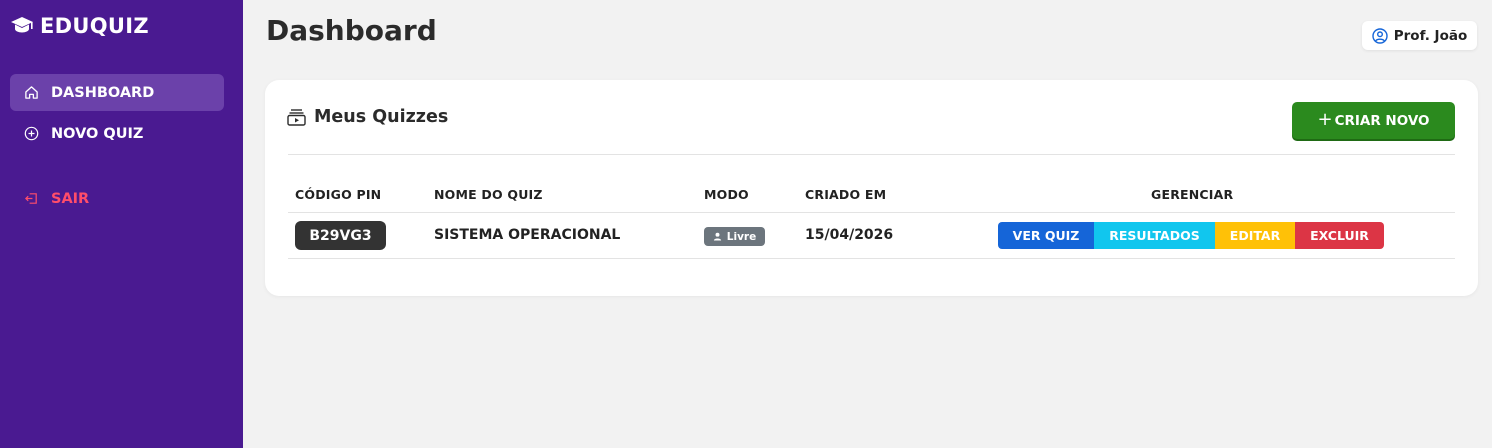 This screenshot has width=1492, height=448. Describe the element at coordinates (846, 194) in the screenshot. I see `column-header-created: CRIADO EM` at that location.